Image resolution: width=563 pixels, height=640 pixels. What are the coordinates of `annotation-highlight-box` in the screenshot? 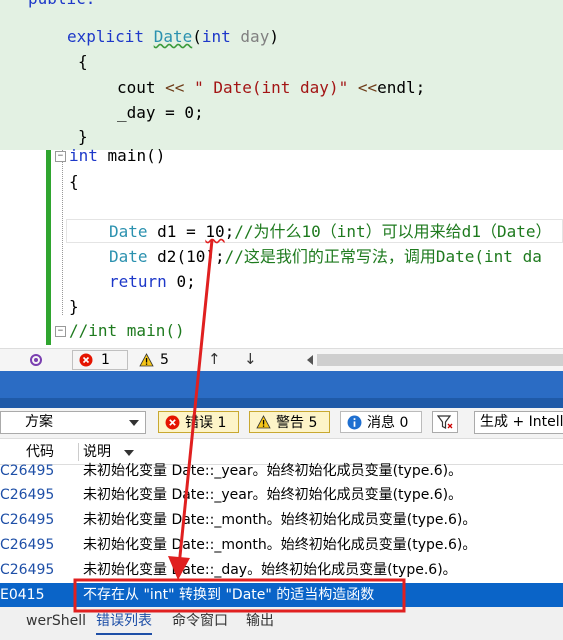 It's located at (239, 595).